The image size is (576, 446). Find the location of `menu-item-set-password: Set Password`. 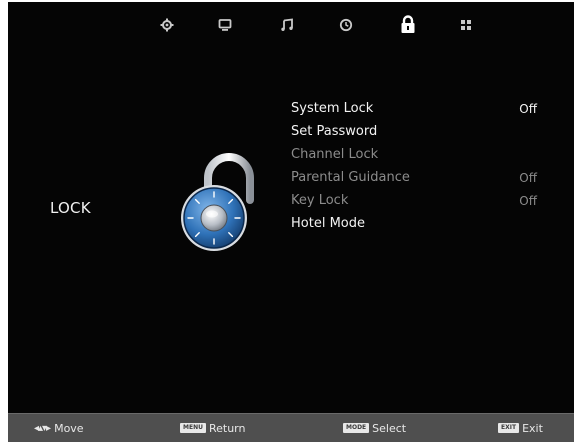

menu-item-set-password: Set Password is located at coordinates (421, 133).